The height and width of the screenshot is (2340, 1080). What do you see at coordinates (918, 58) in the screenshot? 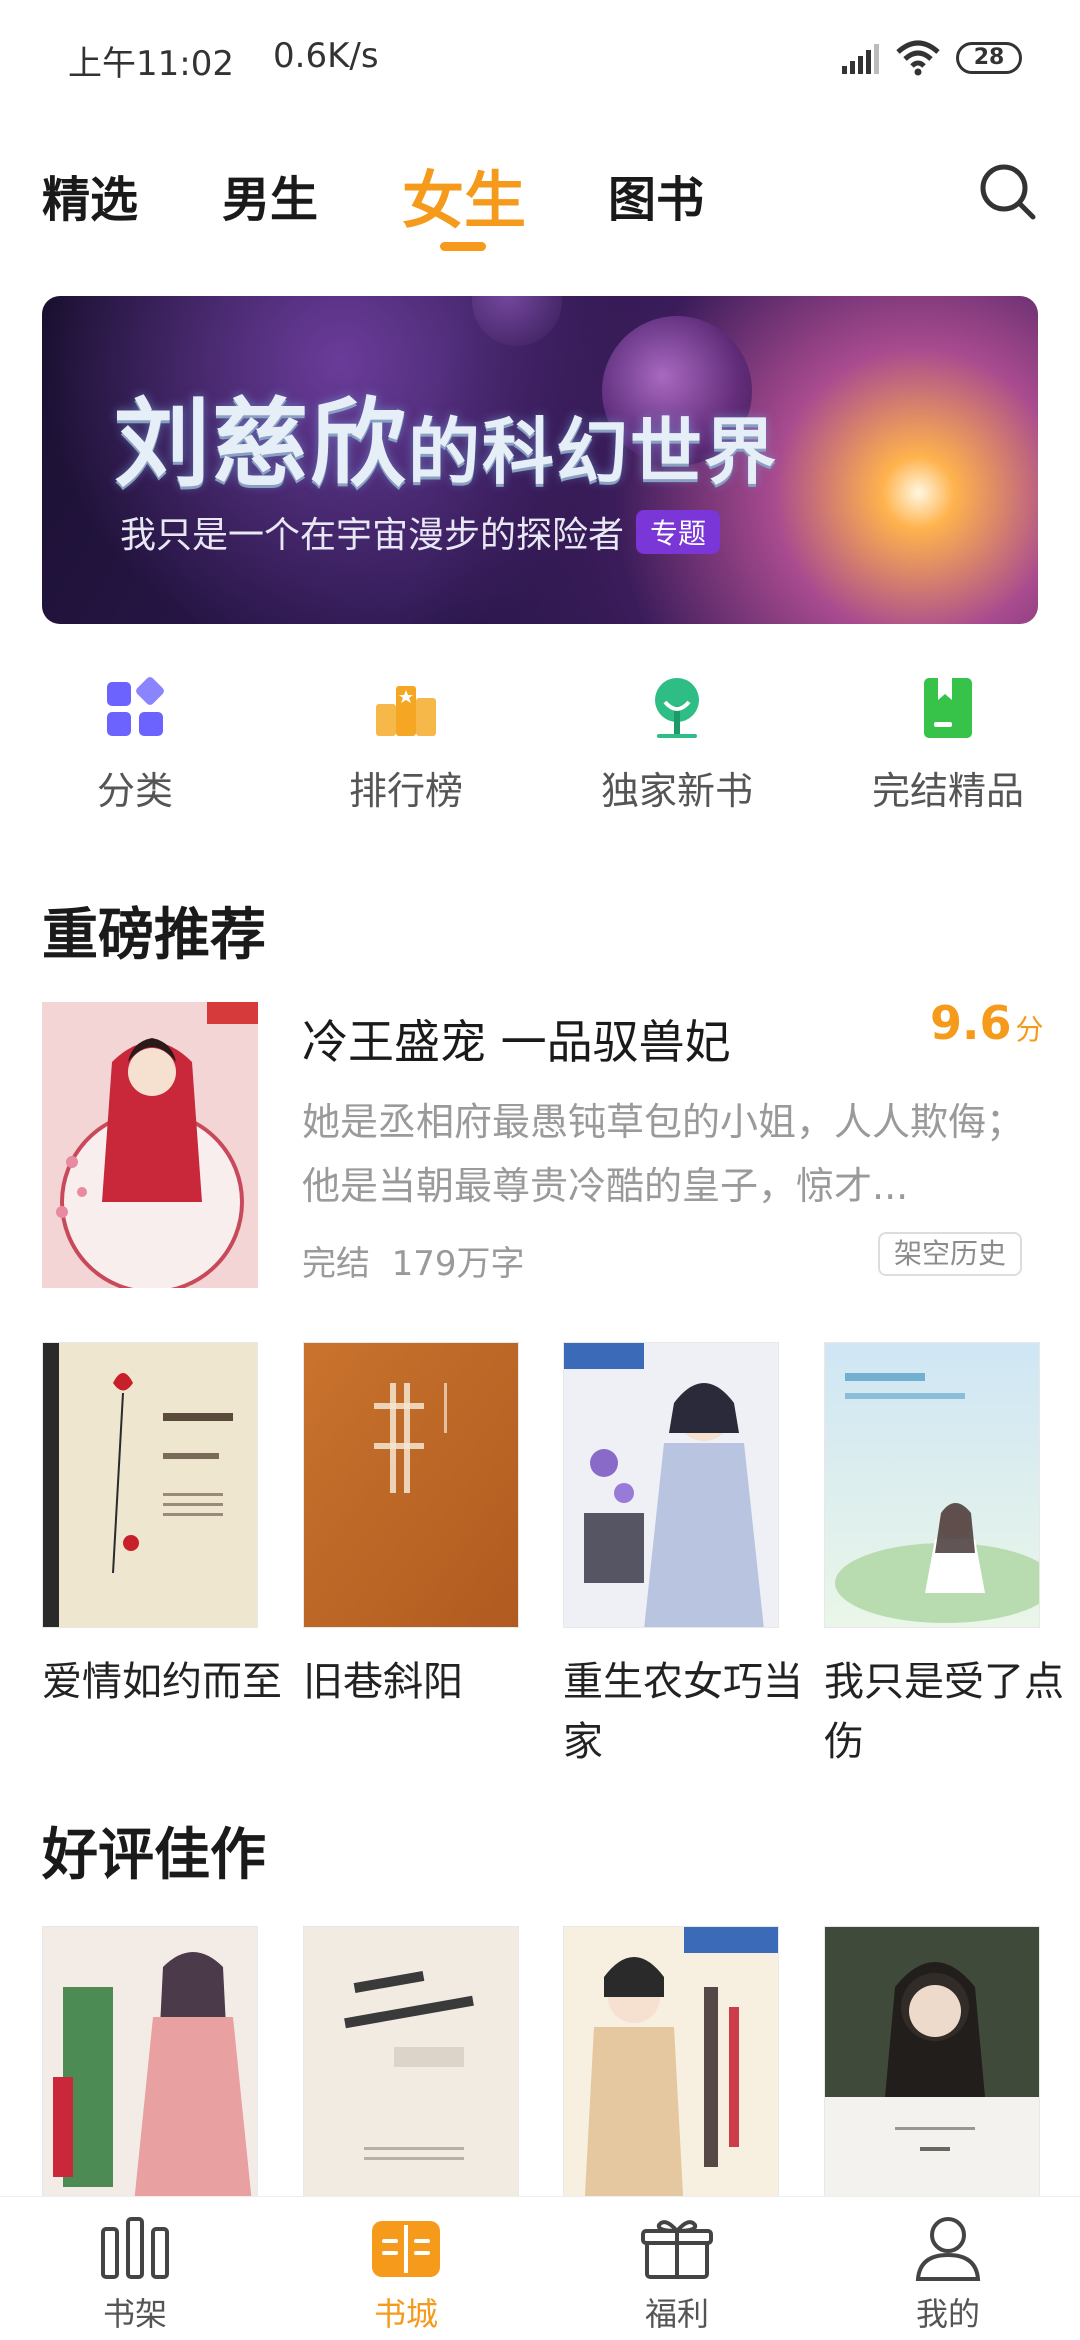
I see `wifi-icon` at bounding box center [918, 58].